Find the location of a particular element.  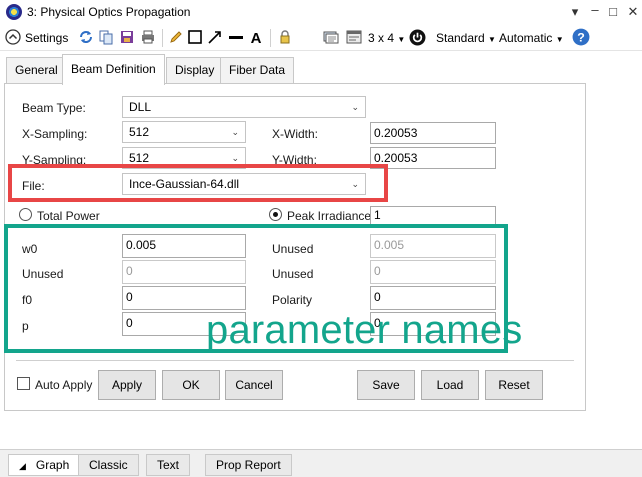

arrow-icon is located at coordinates (215, 37).